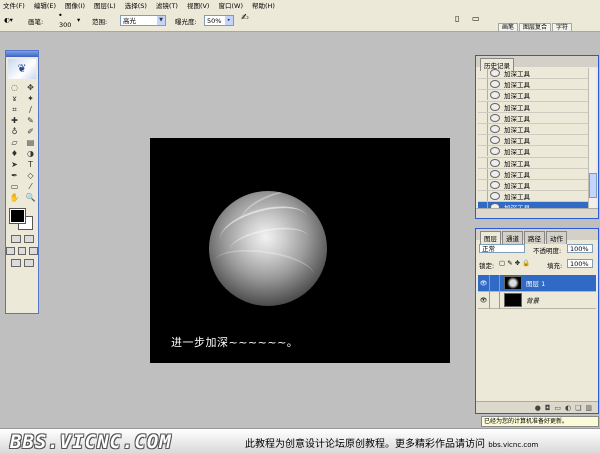  What do you see at coordinates (15, 239) in the screenshot?
I see `standard-mode-icon` at bounding box center [15, 239].